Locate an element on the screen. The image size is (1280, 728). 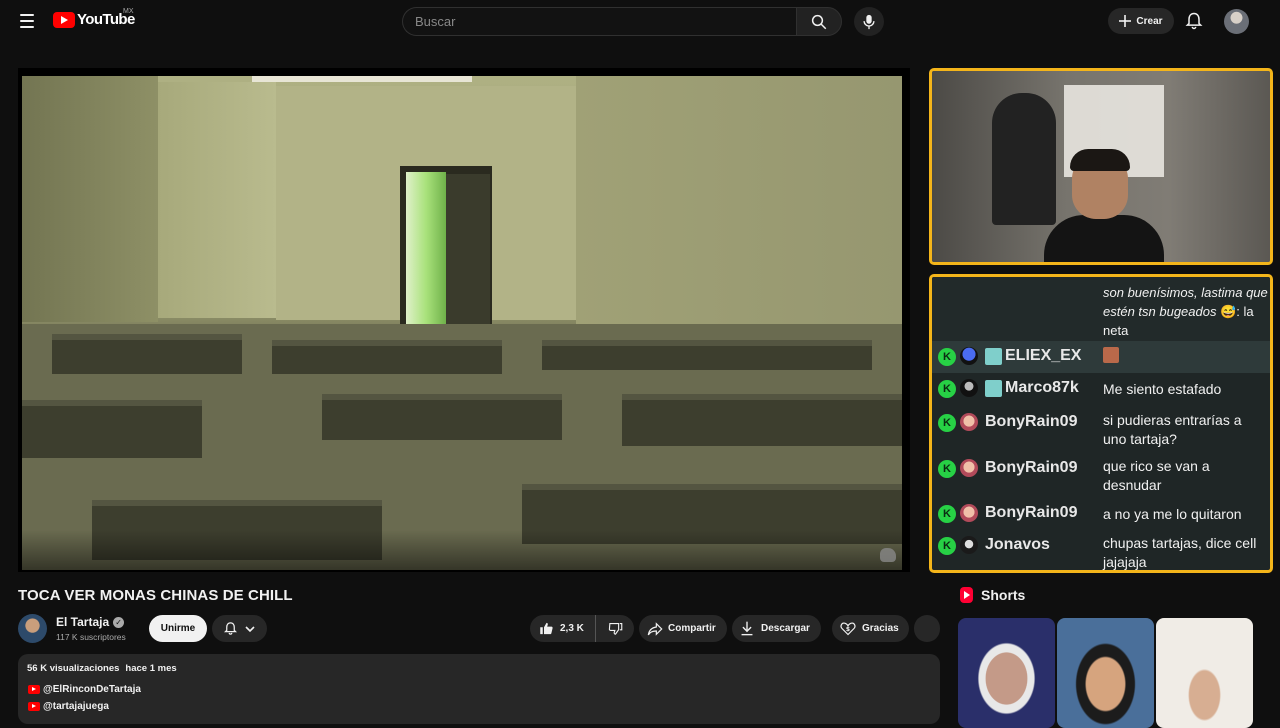
video-meta: 56 K visualizaciones hace 1 mes is located at coordinates (105, 668).